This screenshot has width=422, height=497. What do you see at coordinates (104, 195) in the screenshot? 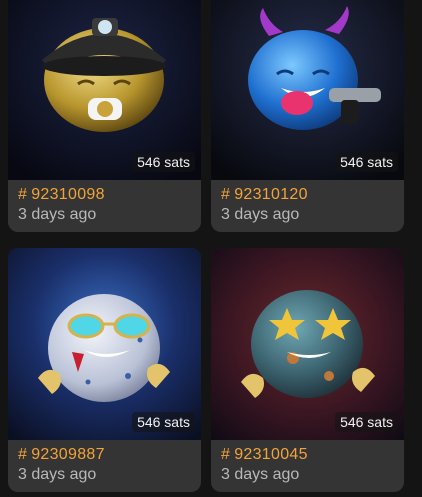
I see `inscription-number: #92310098` at bounding box center [104, 195].